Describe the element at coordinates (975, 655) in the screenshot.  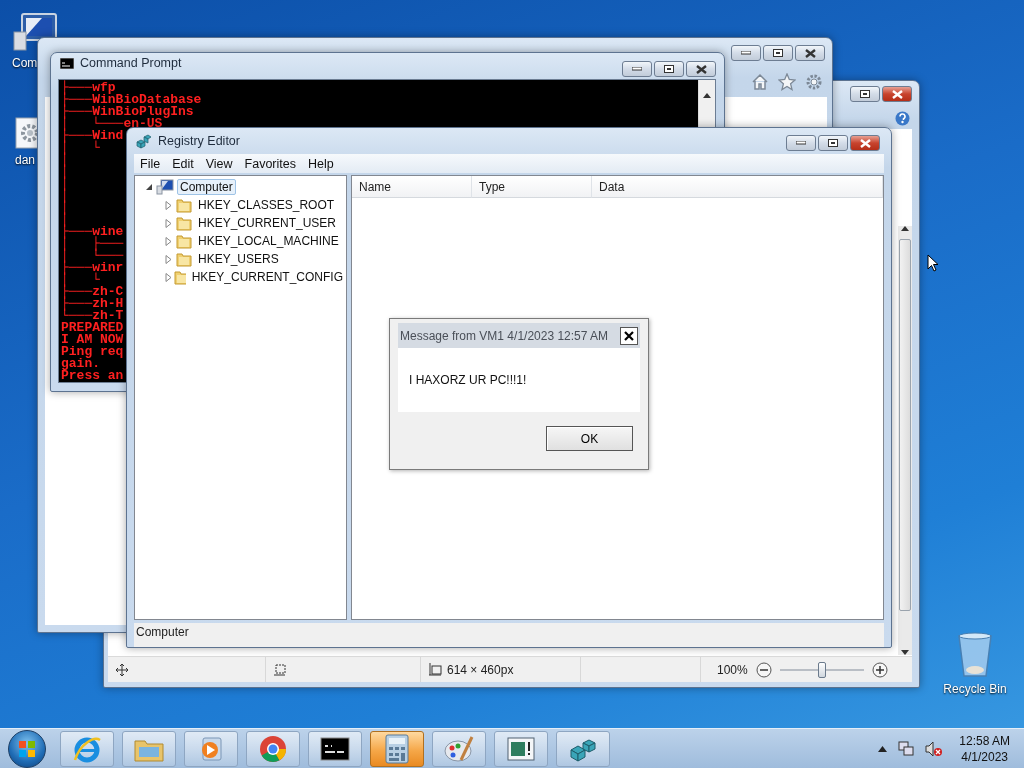
I see `recycle-bin-icon` at that location.